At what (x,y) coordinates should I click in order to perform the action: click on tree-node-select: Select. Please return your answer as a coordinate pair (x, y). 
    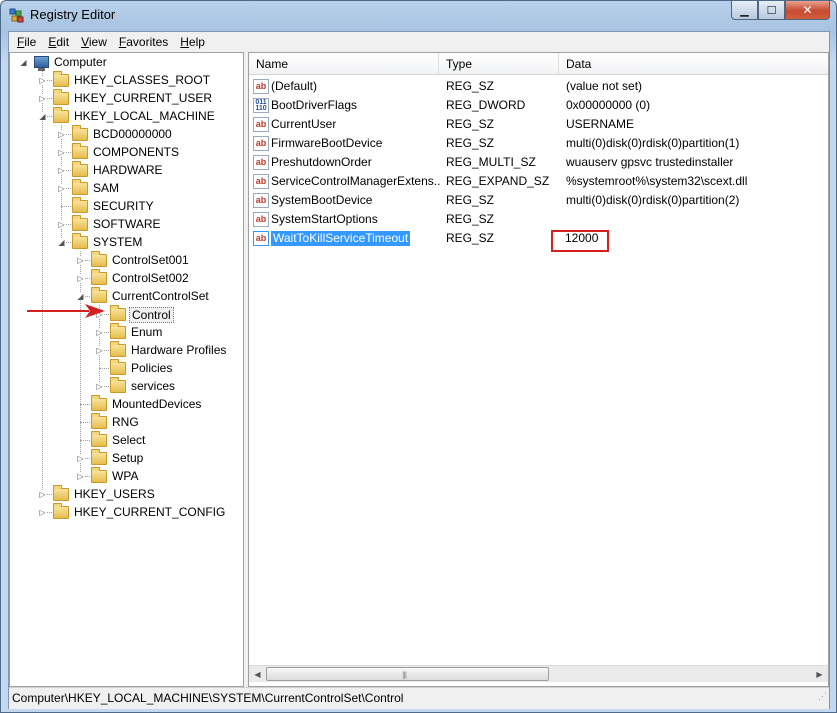
    Looking at the image, I should click on (125, 440).